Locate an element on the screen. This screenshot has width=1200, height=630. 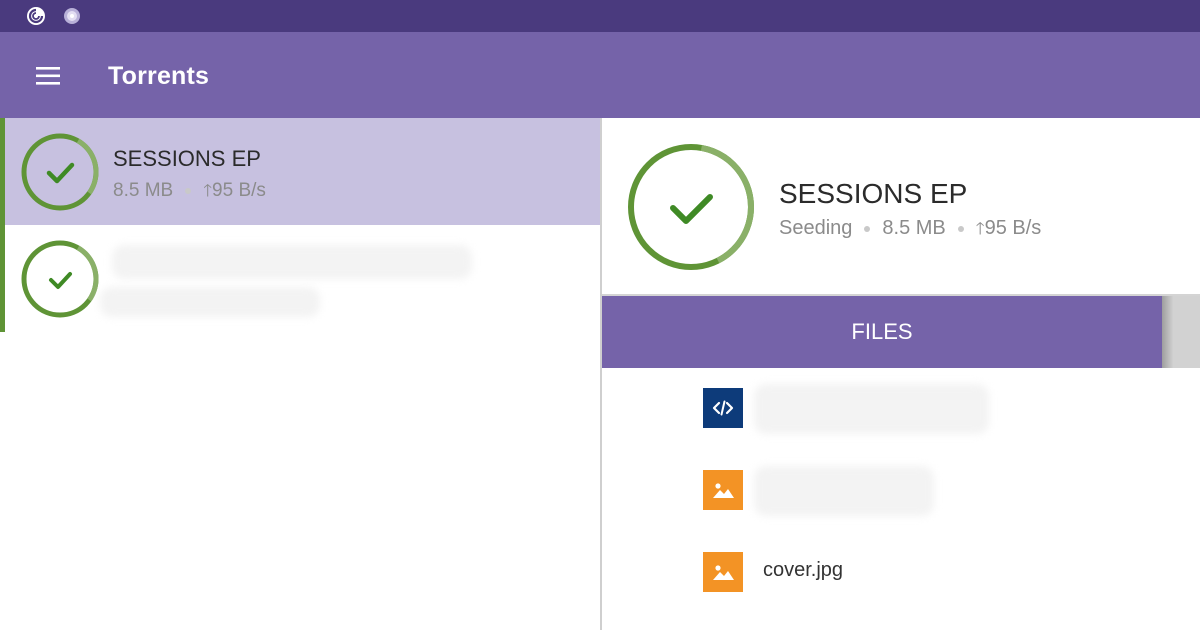
tab-files-label: FILES is located at coordinates (882, 331).